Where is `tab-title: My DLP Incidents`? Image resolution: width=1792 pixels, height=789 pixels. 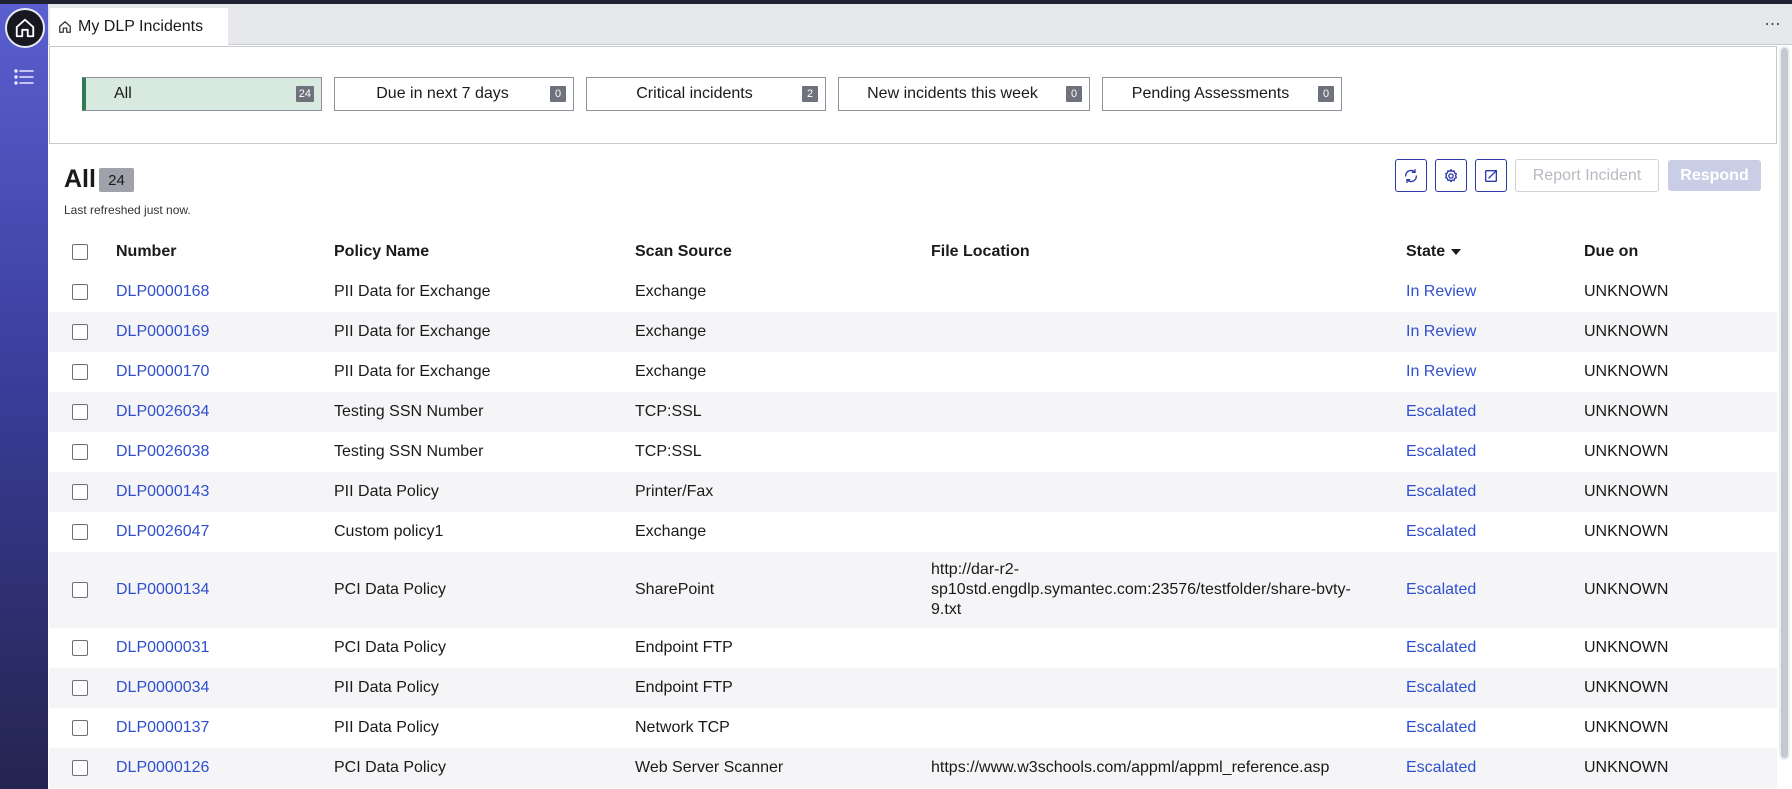
tab-title: My DLP Incidents is located at coordinates (141, 26).